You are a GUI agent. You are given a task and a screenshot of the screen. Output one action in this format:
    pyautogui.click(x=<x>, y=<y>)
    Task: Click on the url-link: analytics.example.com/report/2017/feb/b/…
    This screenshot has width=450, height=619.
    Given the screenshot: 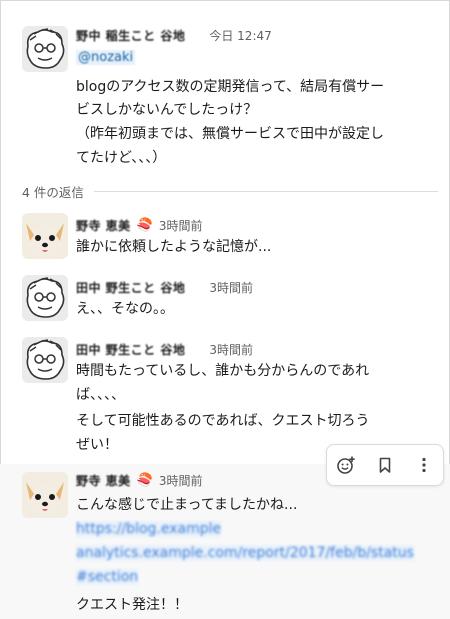 What is the action you would take?
    pyautogui.click(x=245, y=553)
    